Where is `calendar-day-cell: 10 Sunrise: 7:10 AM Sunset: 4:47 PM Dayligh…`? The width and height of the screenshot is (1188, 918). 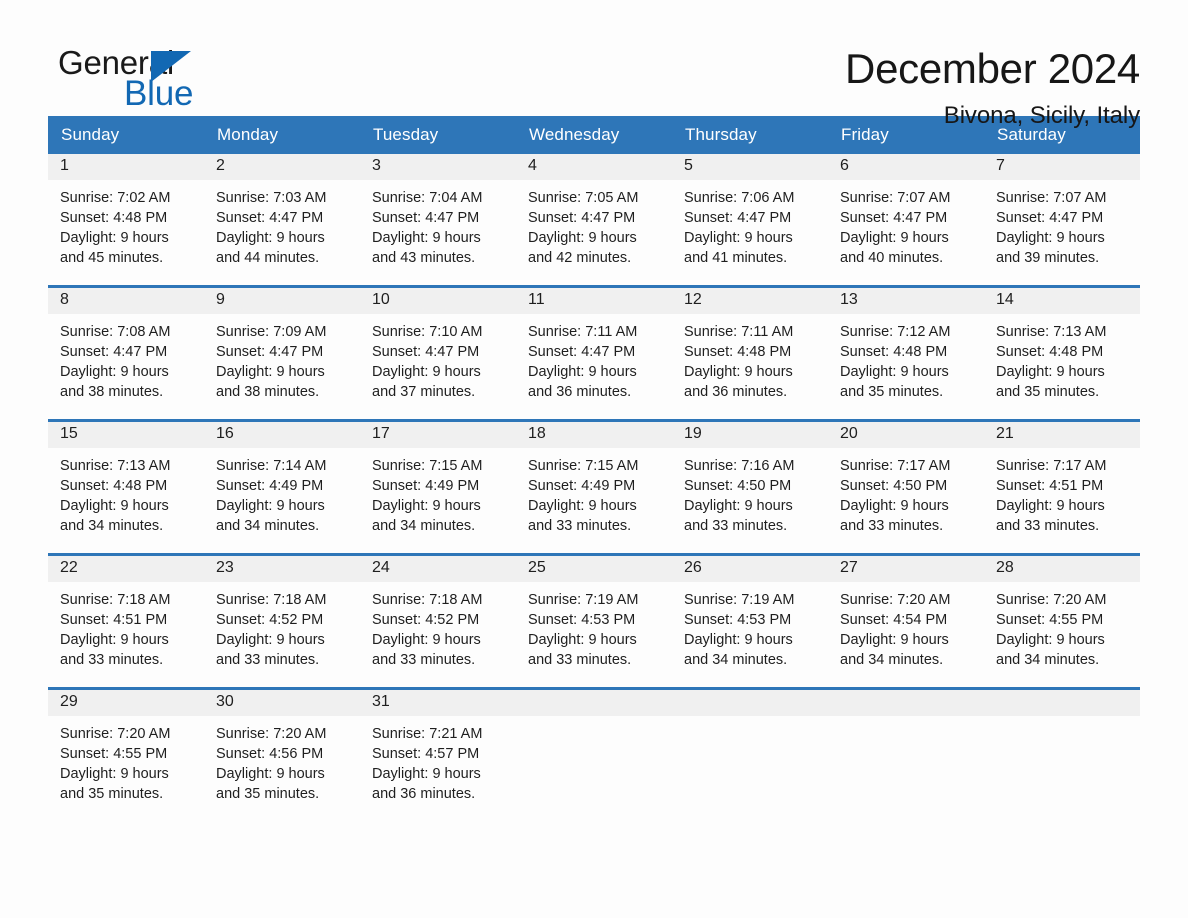
calendar-day-cell: 10 Sunrise: 7:10 AM Sunset: 4:47 PM Dayligh… is located at coordinates (438, 353).